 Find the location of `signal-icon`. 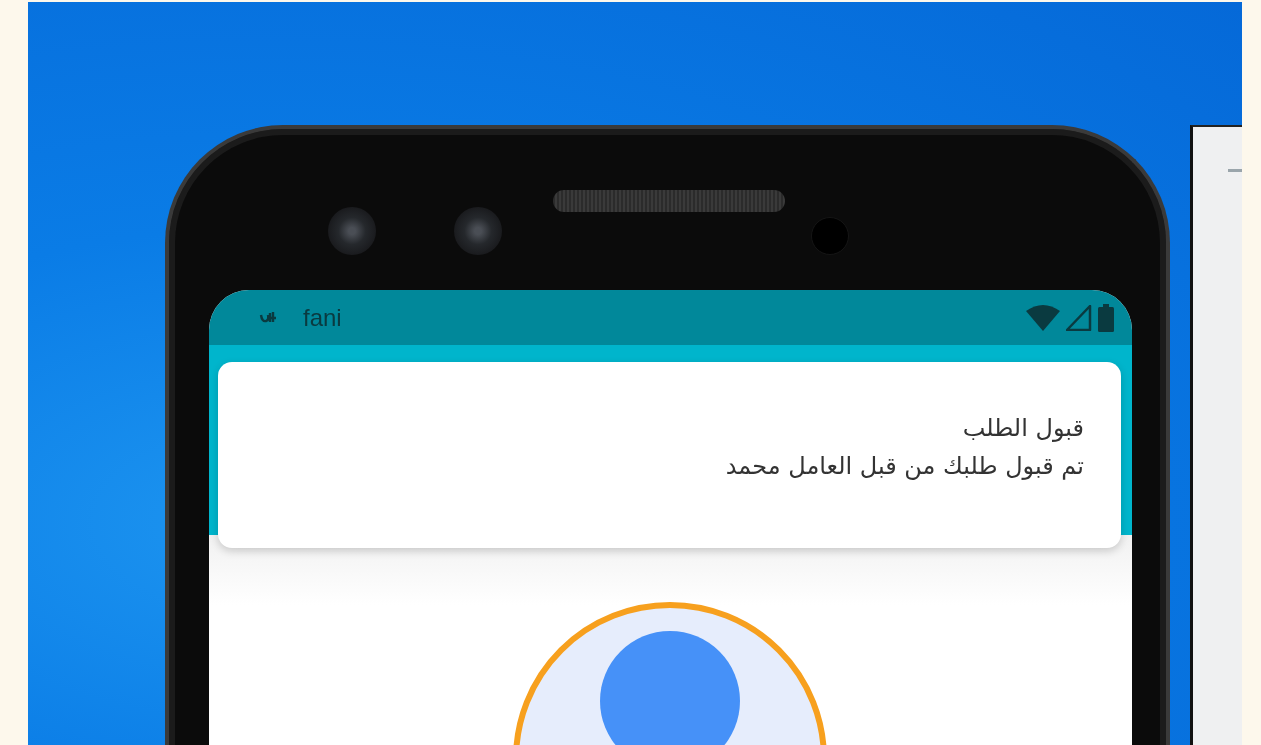

signal-icon is located at coordinates (1079, 317).